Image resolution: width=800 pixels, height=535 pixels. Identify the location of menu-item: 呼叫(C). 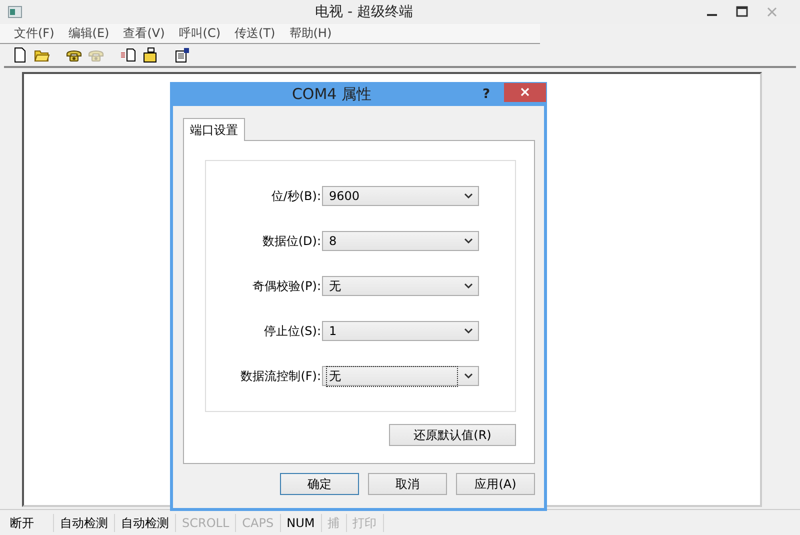
(199, 33).